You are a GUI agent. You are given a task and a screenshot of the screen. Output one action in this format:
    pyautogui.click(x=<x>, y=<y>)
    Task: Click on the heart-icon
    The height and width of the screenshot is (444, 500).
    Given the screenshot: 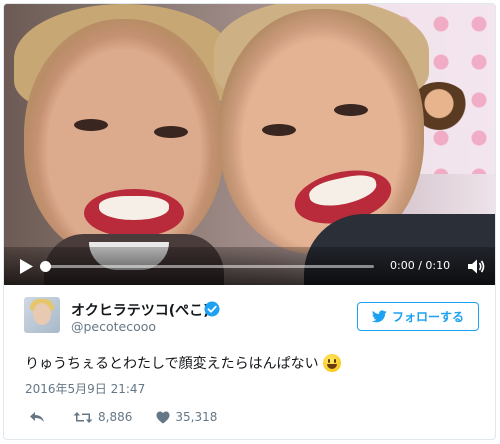 What is the action you would take?
    pyautogui.click(x=163, y=417)
    